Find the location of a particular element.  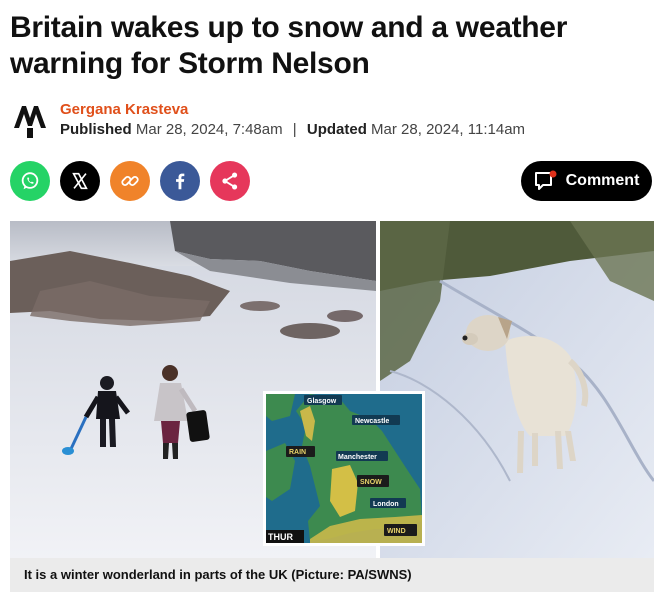

x-icon is located at coordinates (80, 181).